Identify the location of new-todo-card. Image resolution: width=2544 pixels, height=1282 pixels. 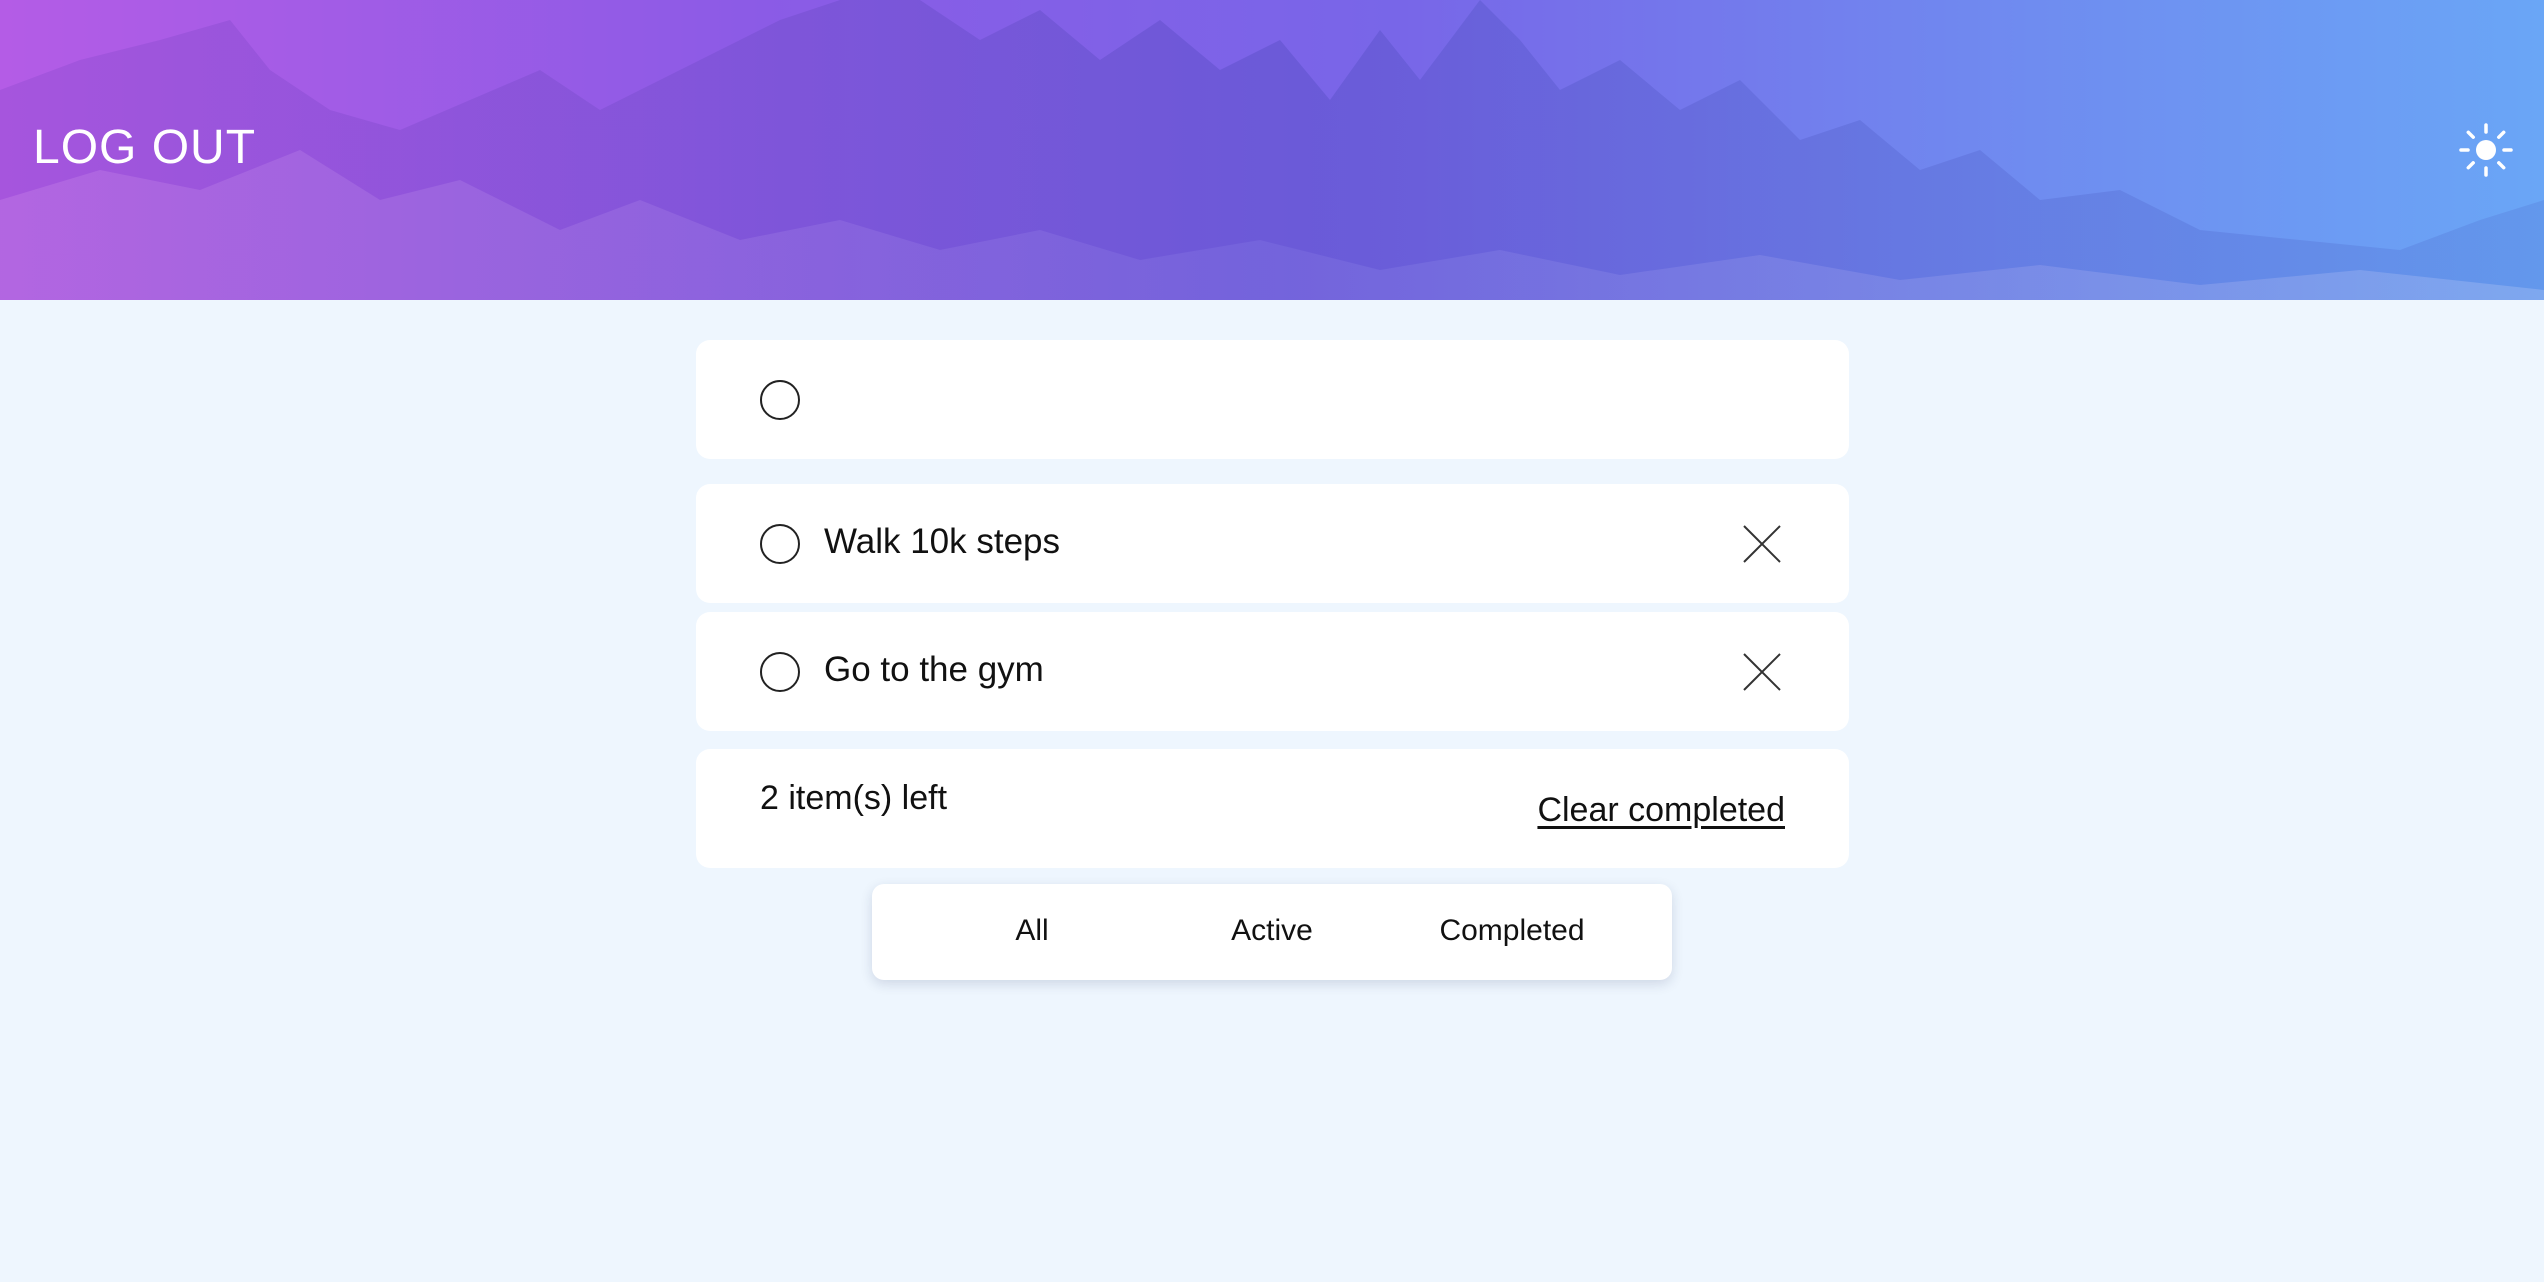
(1272, 399).